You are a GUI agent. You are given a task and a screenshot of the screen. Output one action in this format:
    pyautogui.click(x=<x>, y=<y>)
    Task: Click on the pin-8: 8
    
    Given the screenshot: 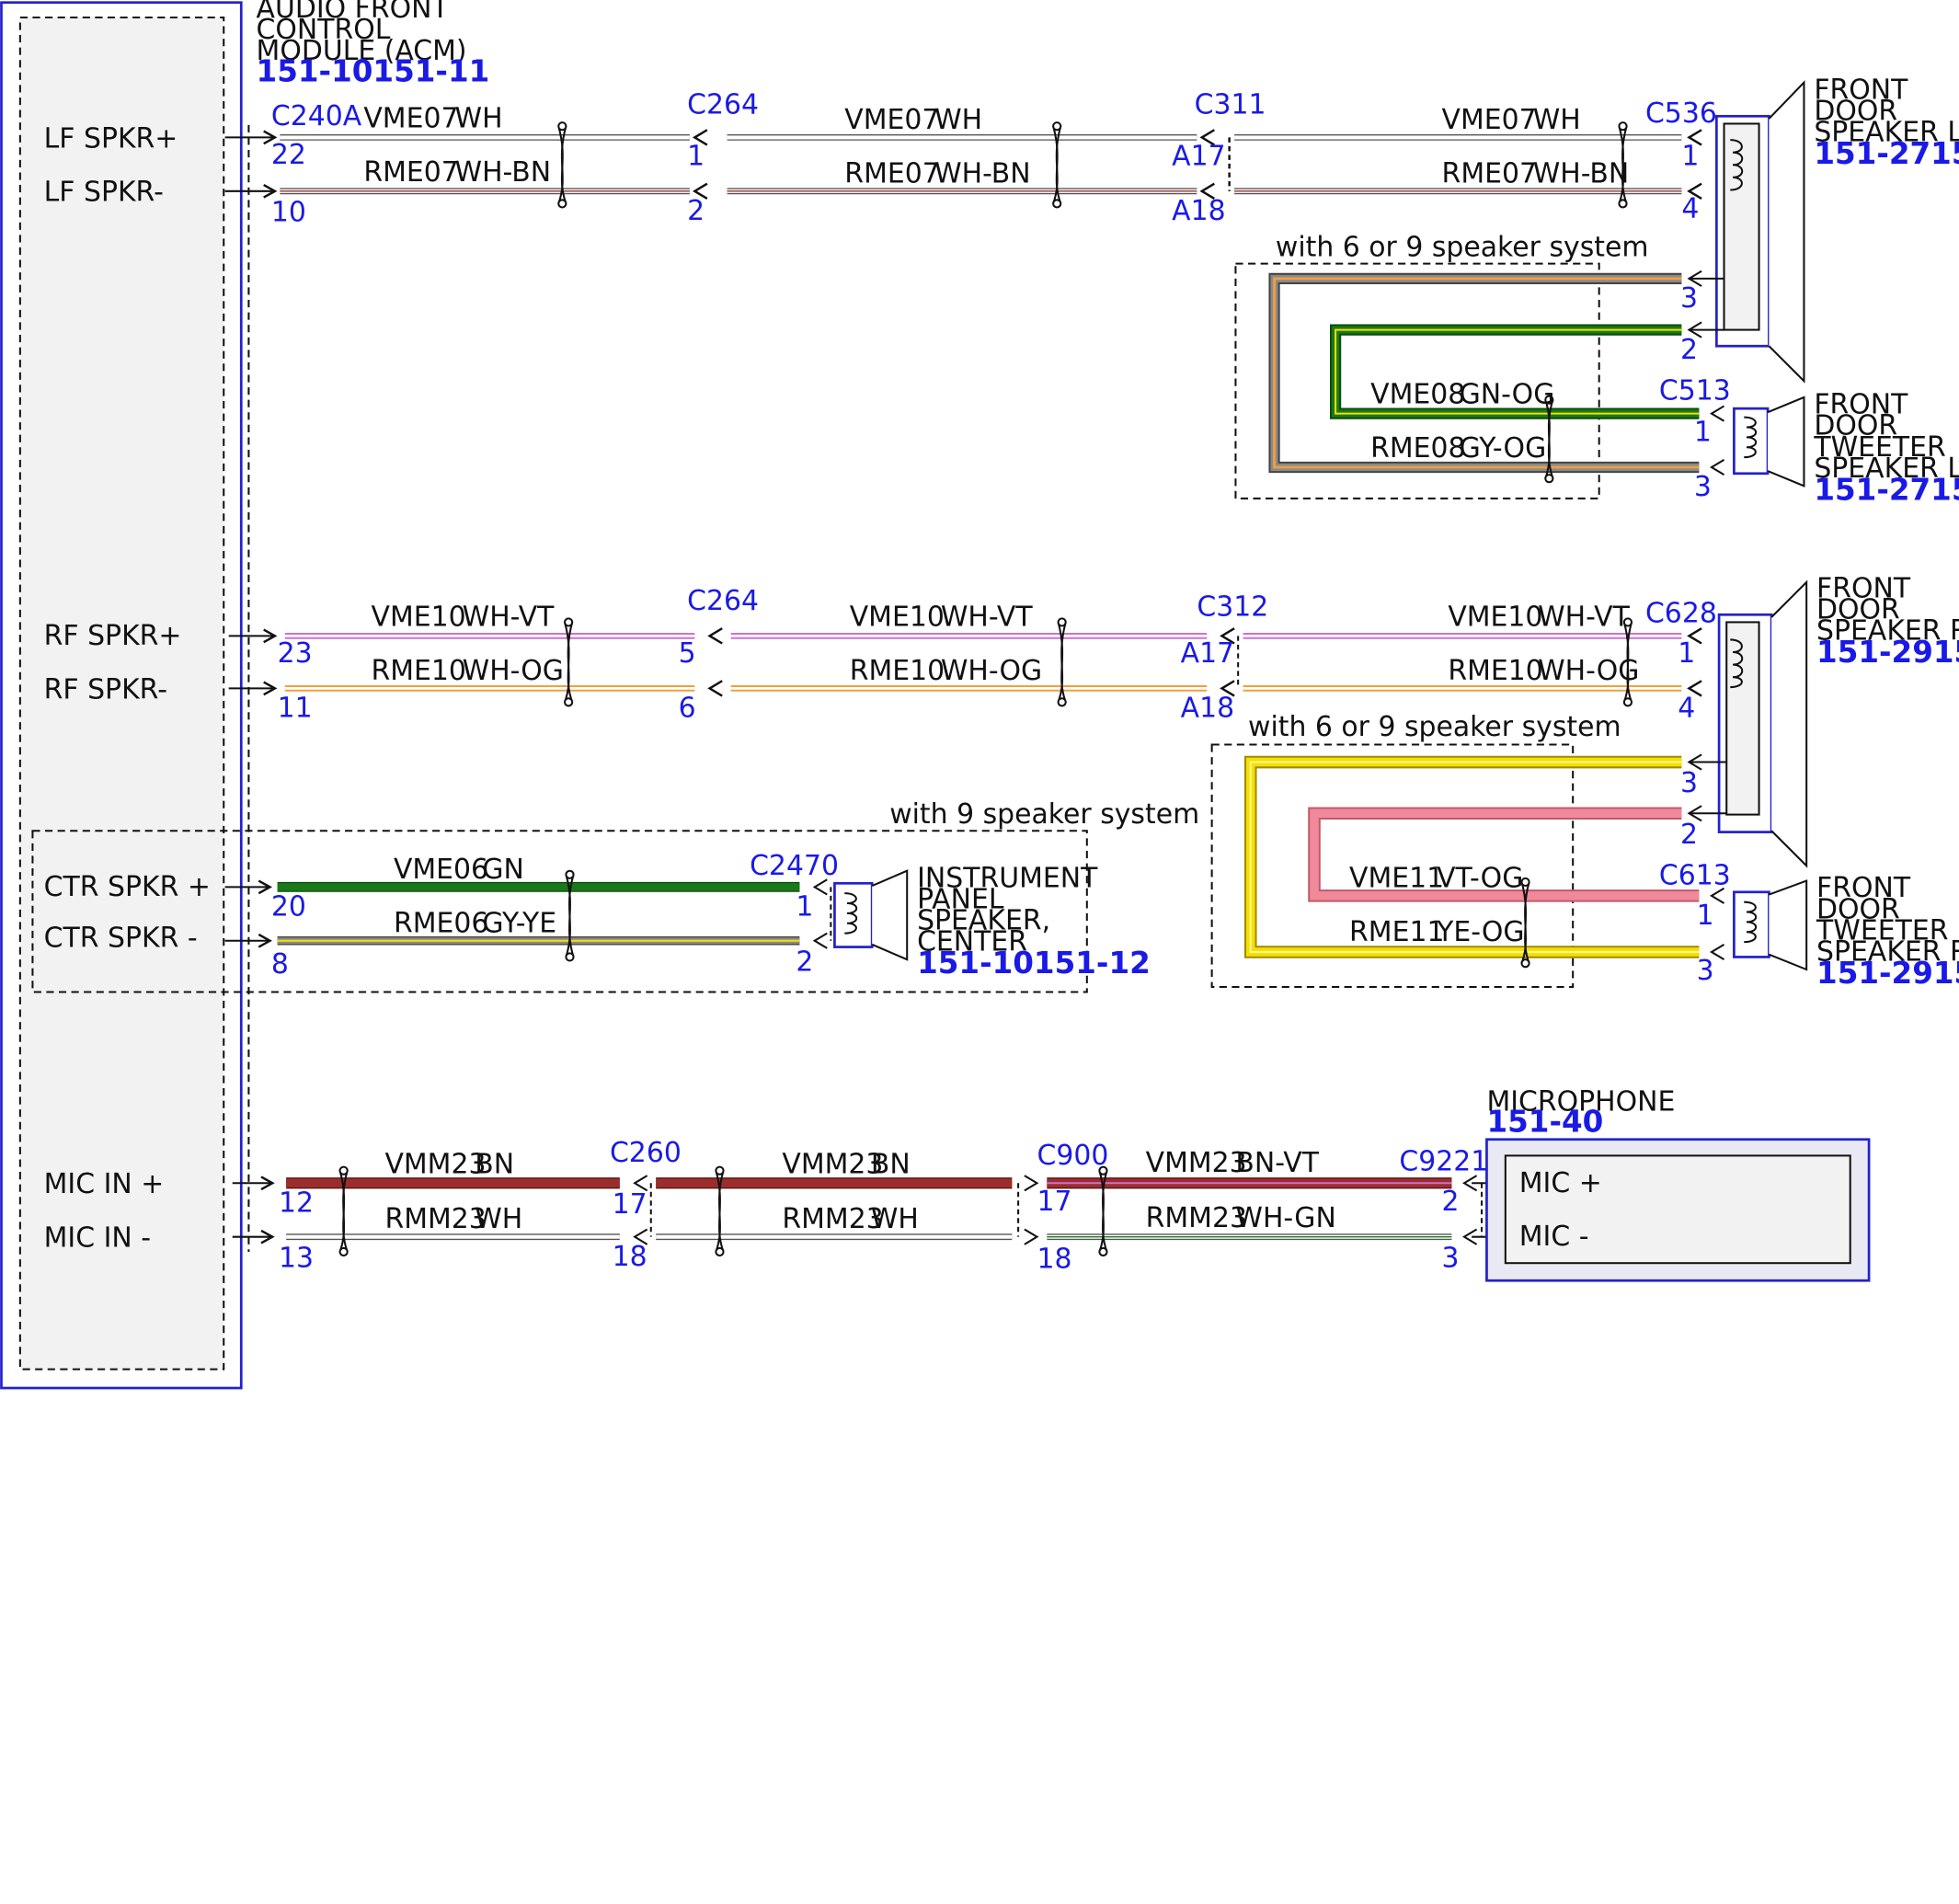 What is the action you would take?
    pyautogui.click(x=280, y=964)
    